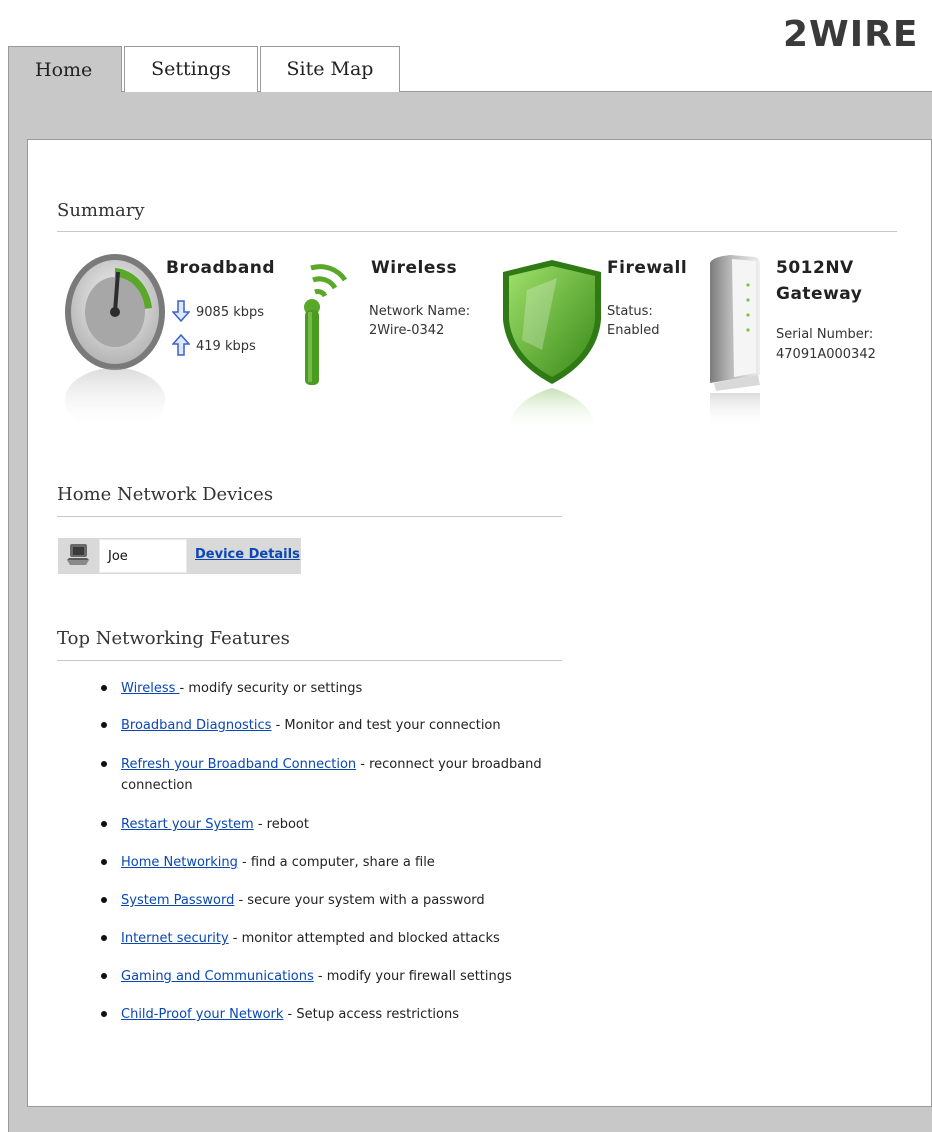 The width and height of the screenshot is (932, 1132). Describe the element at coordinates (633, 330) in the screenshot. I see `firewall-status-value: Enabled` at that location.